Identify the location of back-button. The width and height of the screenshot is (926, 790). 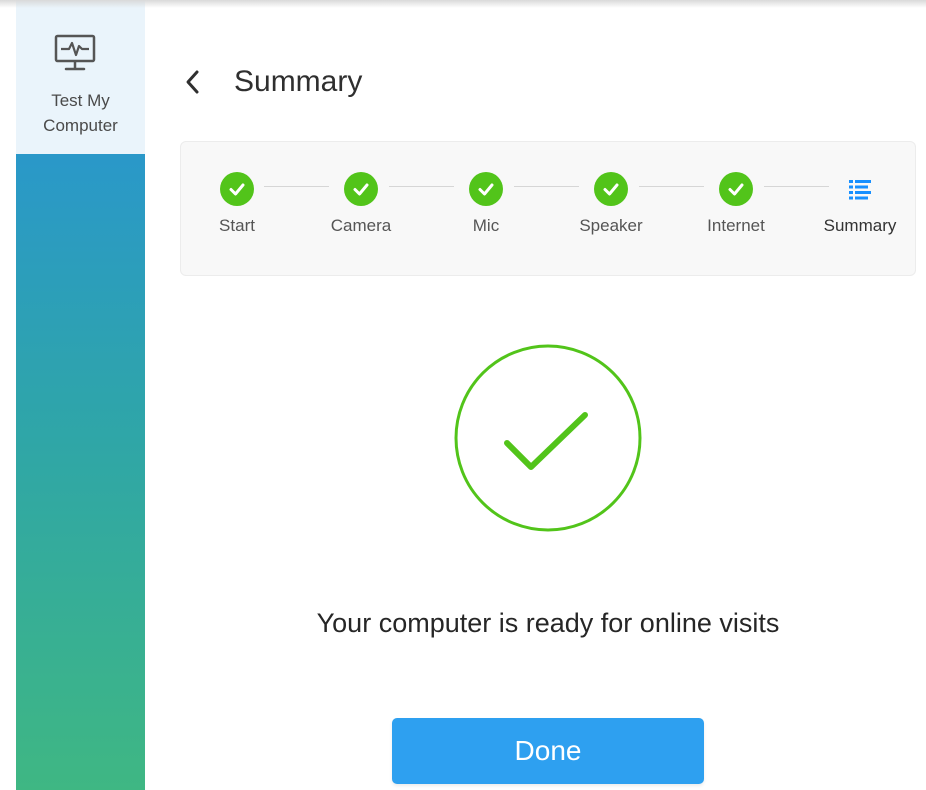
(193, 82).